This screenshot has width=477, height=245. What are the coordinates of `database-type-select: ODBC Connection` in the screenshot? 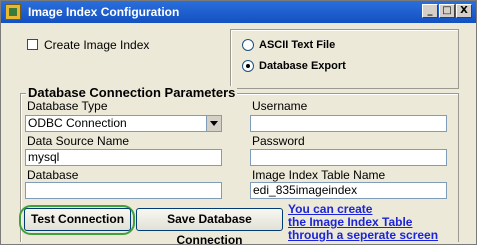 It's located at (123, 123).